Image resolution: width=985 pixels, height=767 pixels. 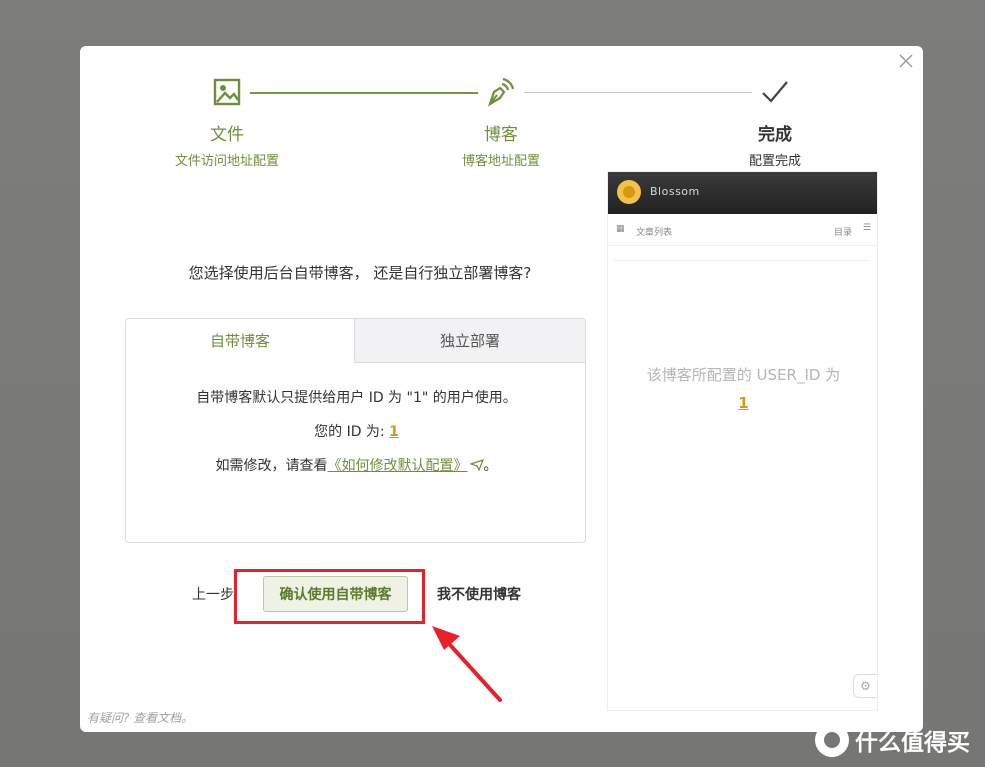 I want to click on question-text: 您选择使用后台自带博客， 还是自行独立部署博客?, so click(x=360, y=273).